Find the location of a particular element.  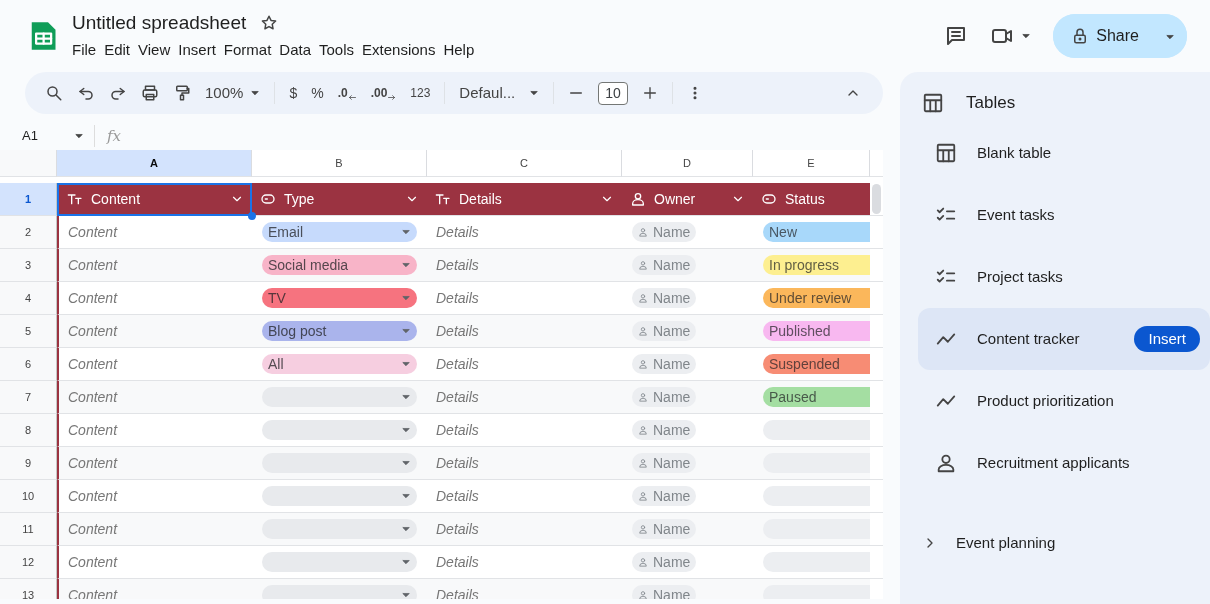

row-header: 4 is located at coordinates (28, 298).